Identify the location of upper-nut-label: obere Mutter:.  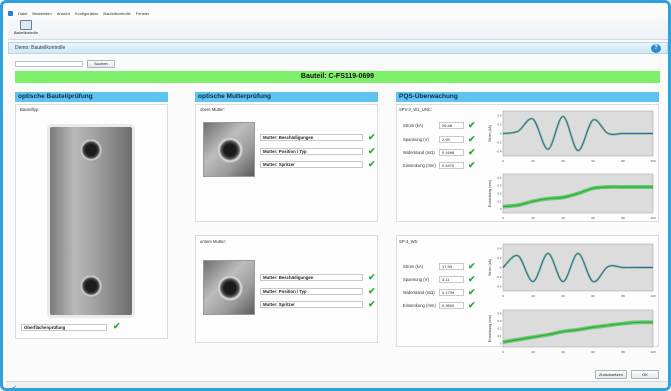
(212, 109).